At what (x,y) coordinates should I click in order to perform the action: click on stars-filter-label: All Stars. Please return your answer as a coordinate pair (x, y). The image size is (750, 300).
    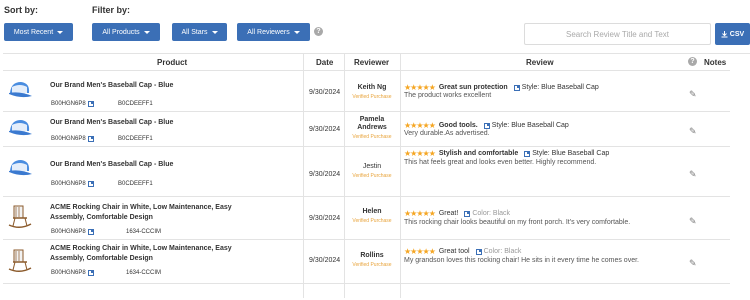
    Looking at the image, I should click on (194, 32).